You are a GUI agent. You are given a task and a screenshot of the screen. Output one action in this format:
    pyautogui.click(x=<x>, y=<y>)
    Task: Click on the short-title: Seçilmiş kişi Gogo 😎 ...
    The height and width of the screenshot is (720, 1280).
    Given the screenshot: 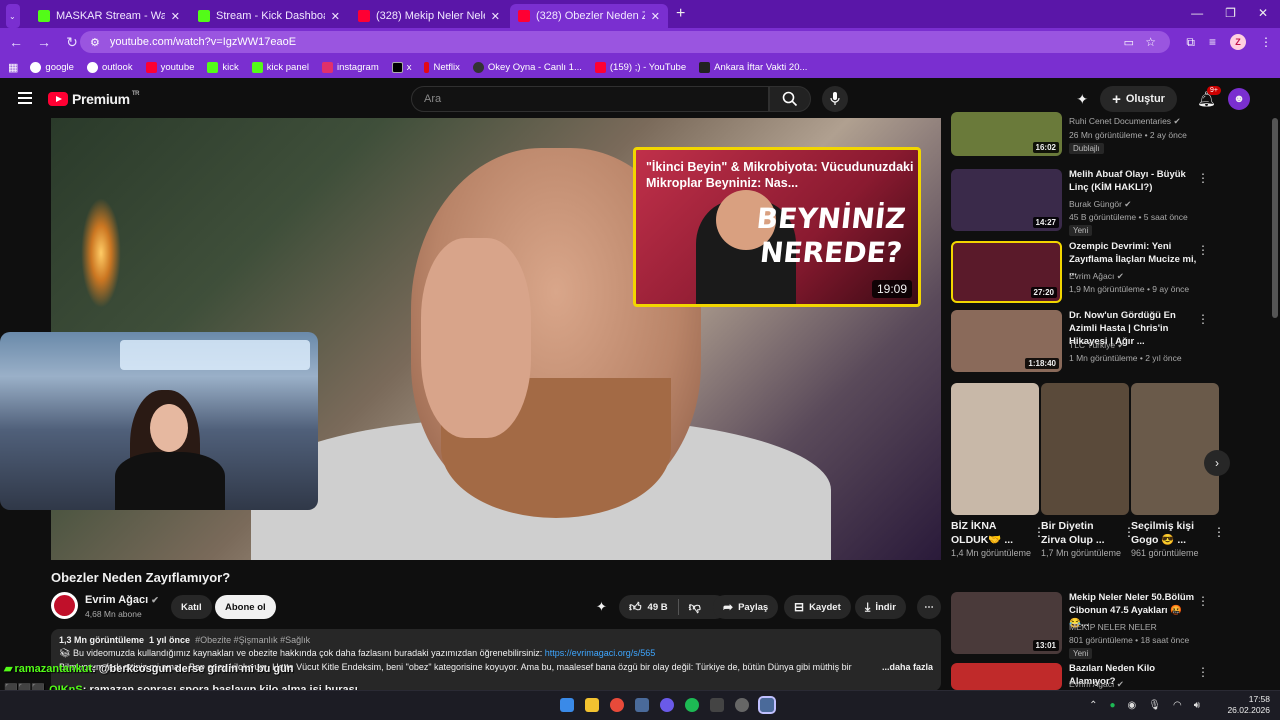 What is the action you would take?
    pyautogui.click(x=1166, y=533)
    